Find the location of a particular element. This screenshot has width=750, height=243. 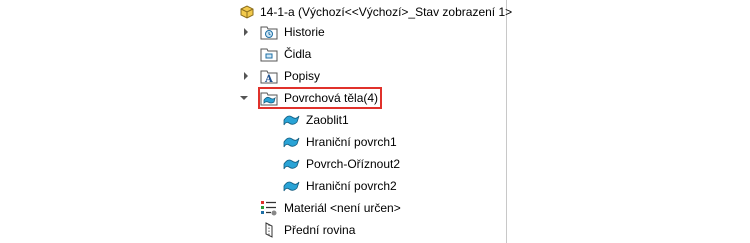

surface-body-item: Hraniční povrch2 is located at coordinates (374, 186).